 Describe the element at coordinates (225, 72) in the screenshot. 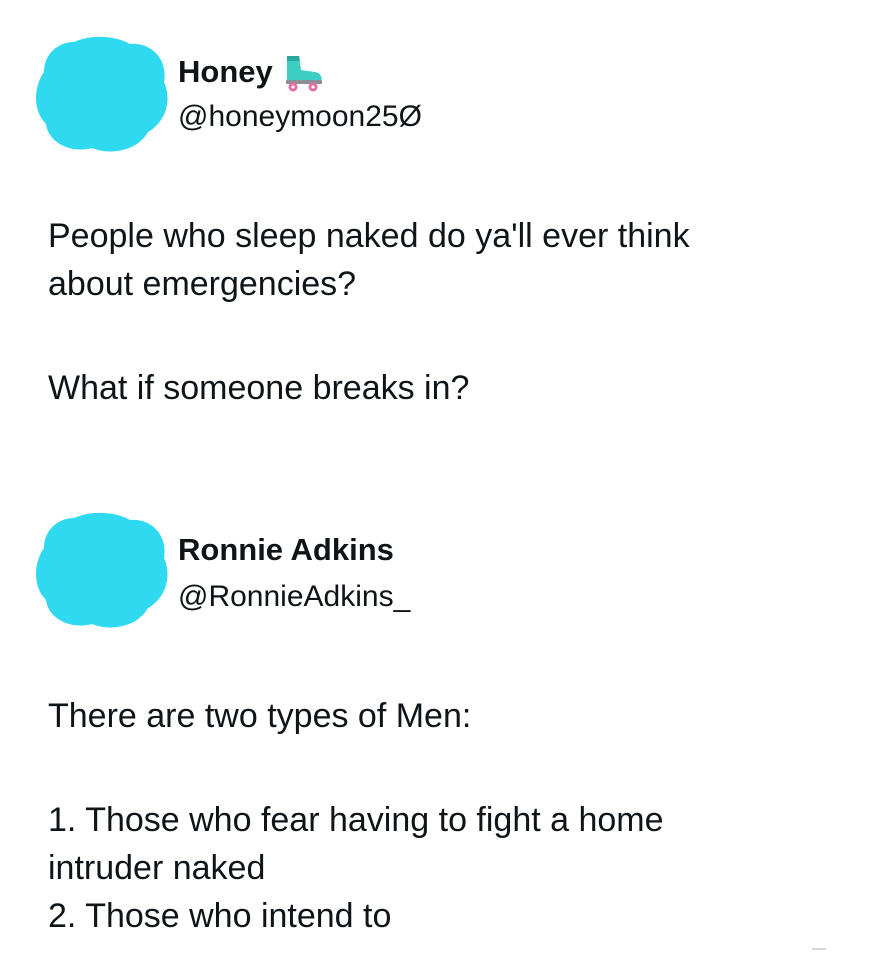

I see `display-name-text: Honey` at that location.